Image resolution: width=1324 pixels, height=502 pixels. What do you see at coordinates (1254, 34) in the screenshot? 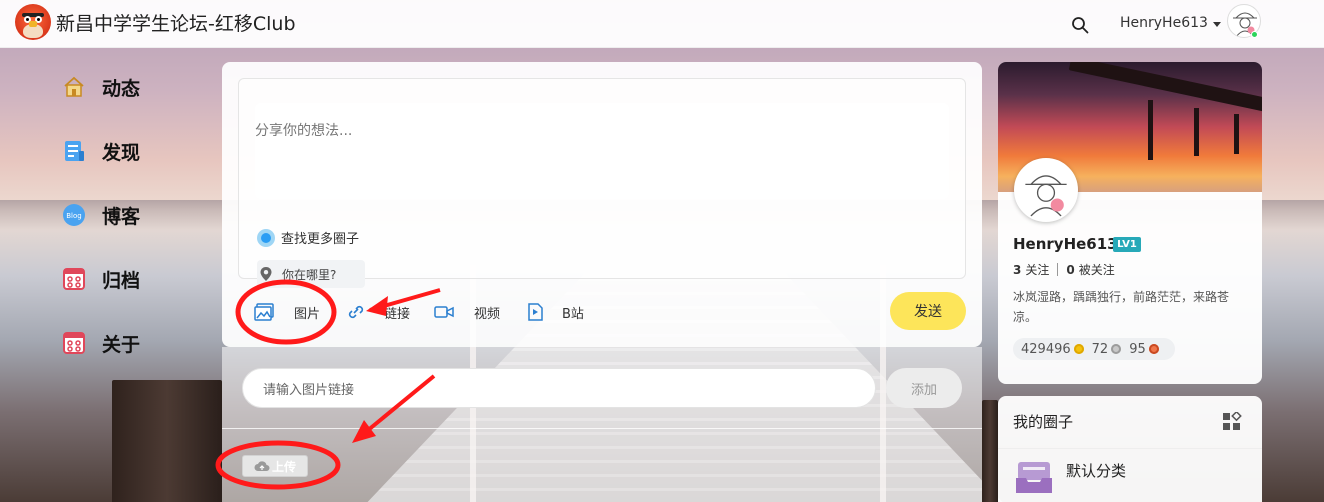
I see `online-status-dot` at bounding box center [1254, 34].